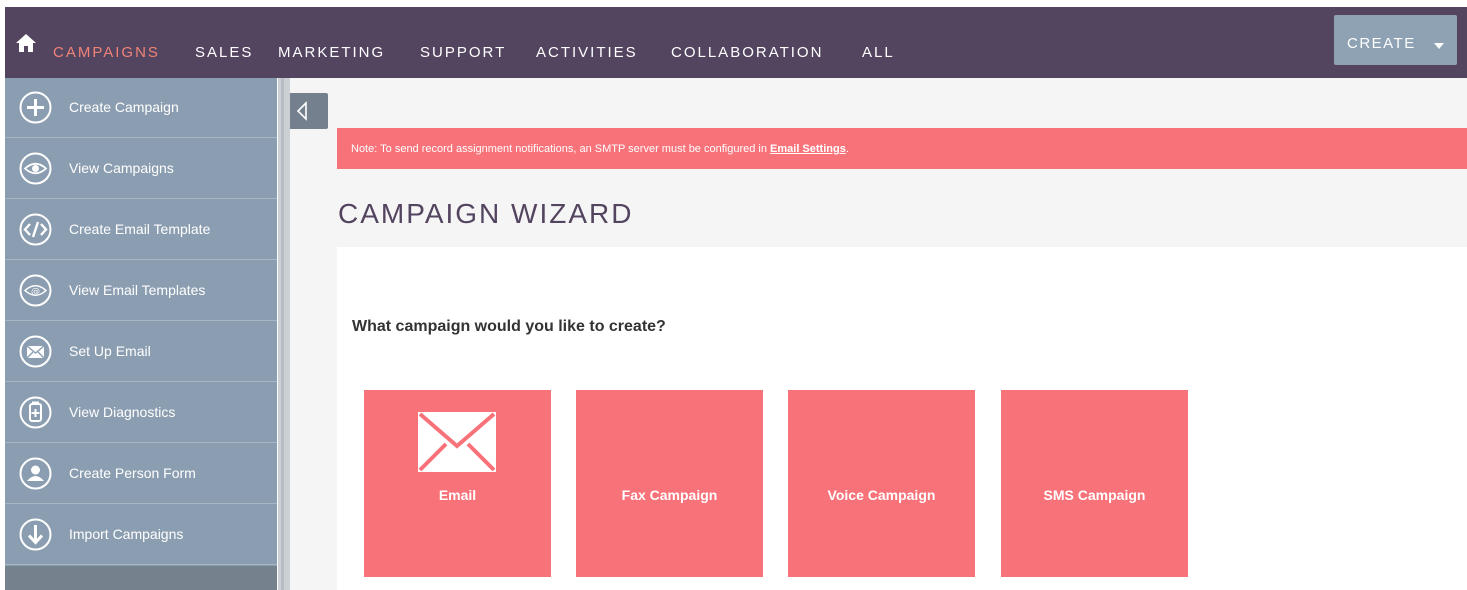 The height and width of the screenshot is (590, 1467). What do you see at coordinates (301, 111) in the screenshot?
I see `chevron-left-icon` at bounding box center [301, 111].